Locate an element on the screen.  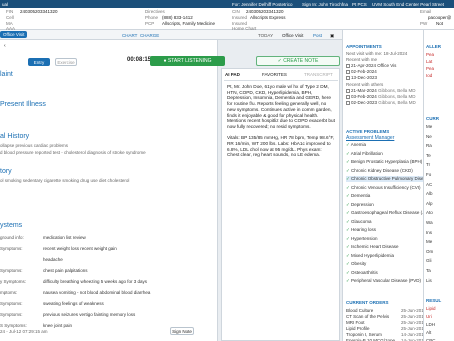
allergy-item: Iod is located at coordinates (429, 75).